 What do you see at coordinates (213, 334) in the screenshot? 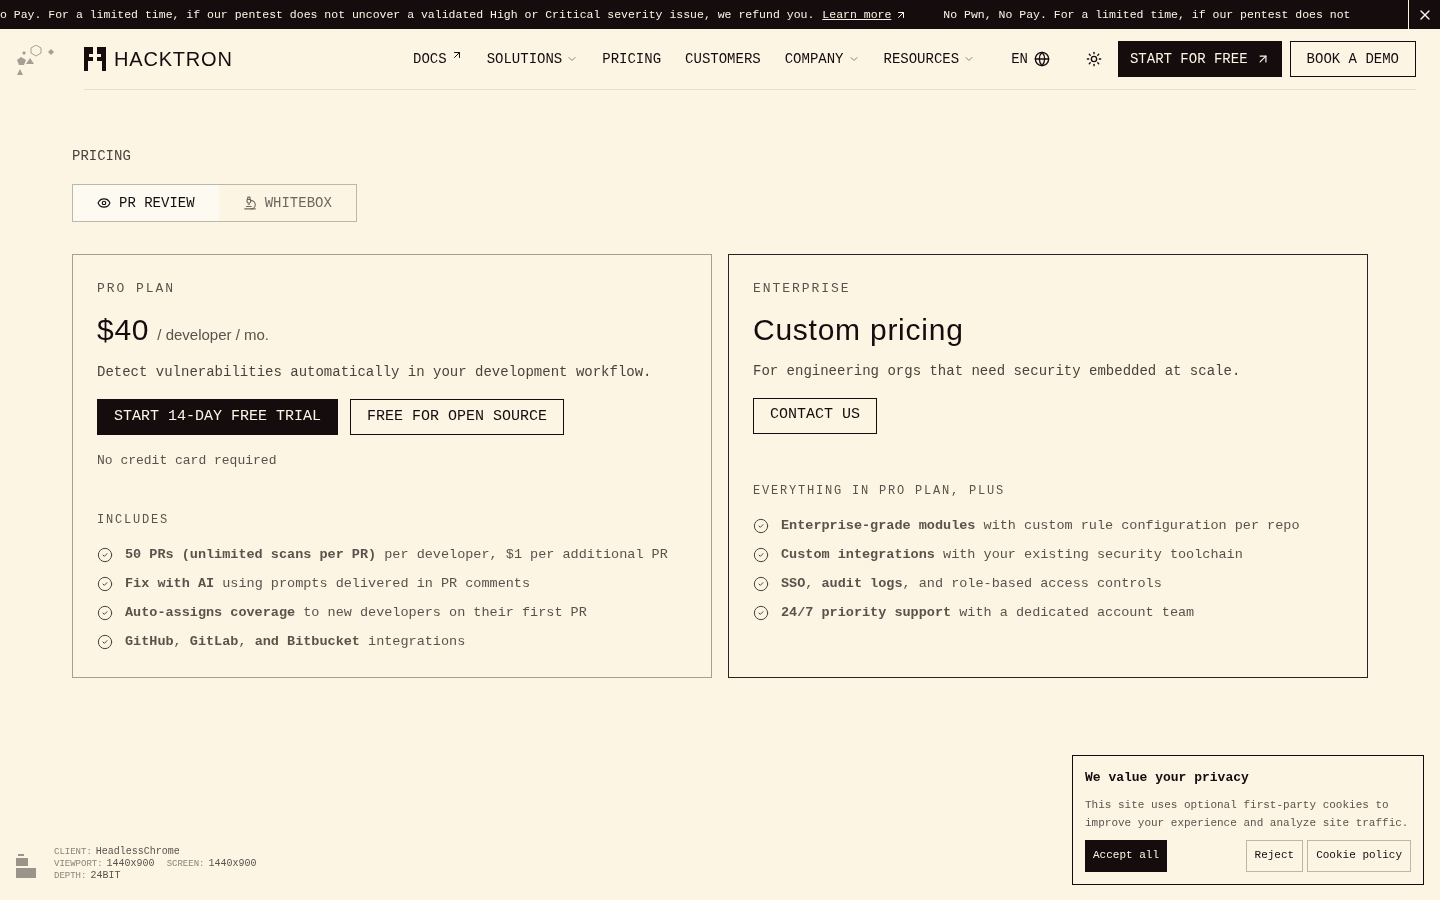
I see `price-unit: / developer / mo.` at bounding box center [213, 334].